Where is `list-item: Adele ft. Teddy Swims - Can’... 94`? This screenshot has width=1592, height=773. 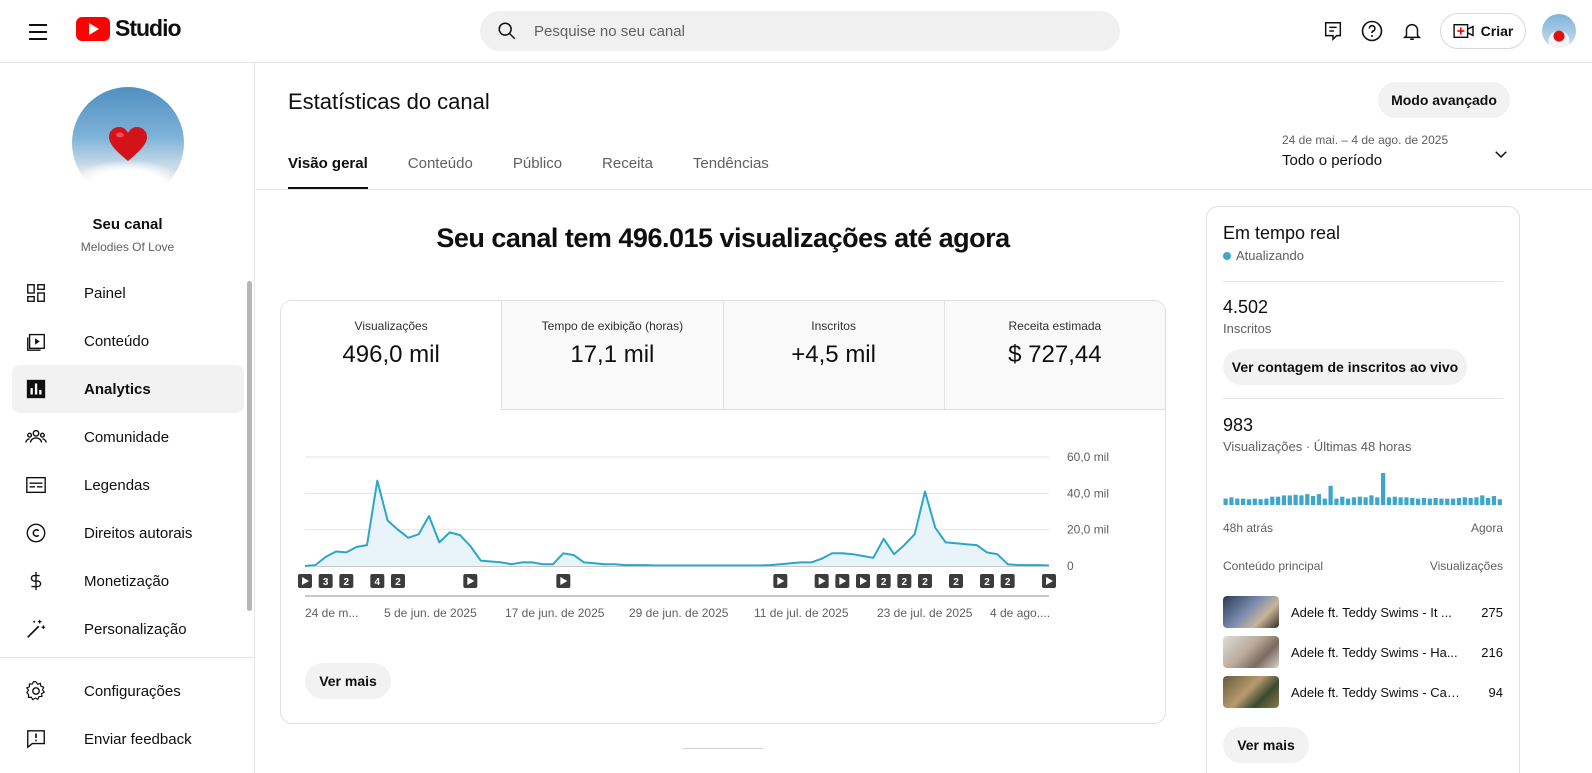 list-item: Adele ft. Teddy Swims - Can’... 94 is located at coordinates (1363, 692).